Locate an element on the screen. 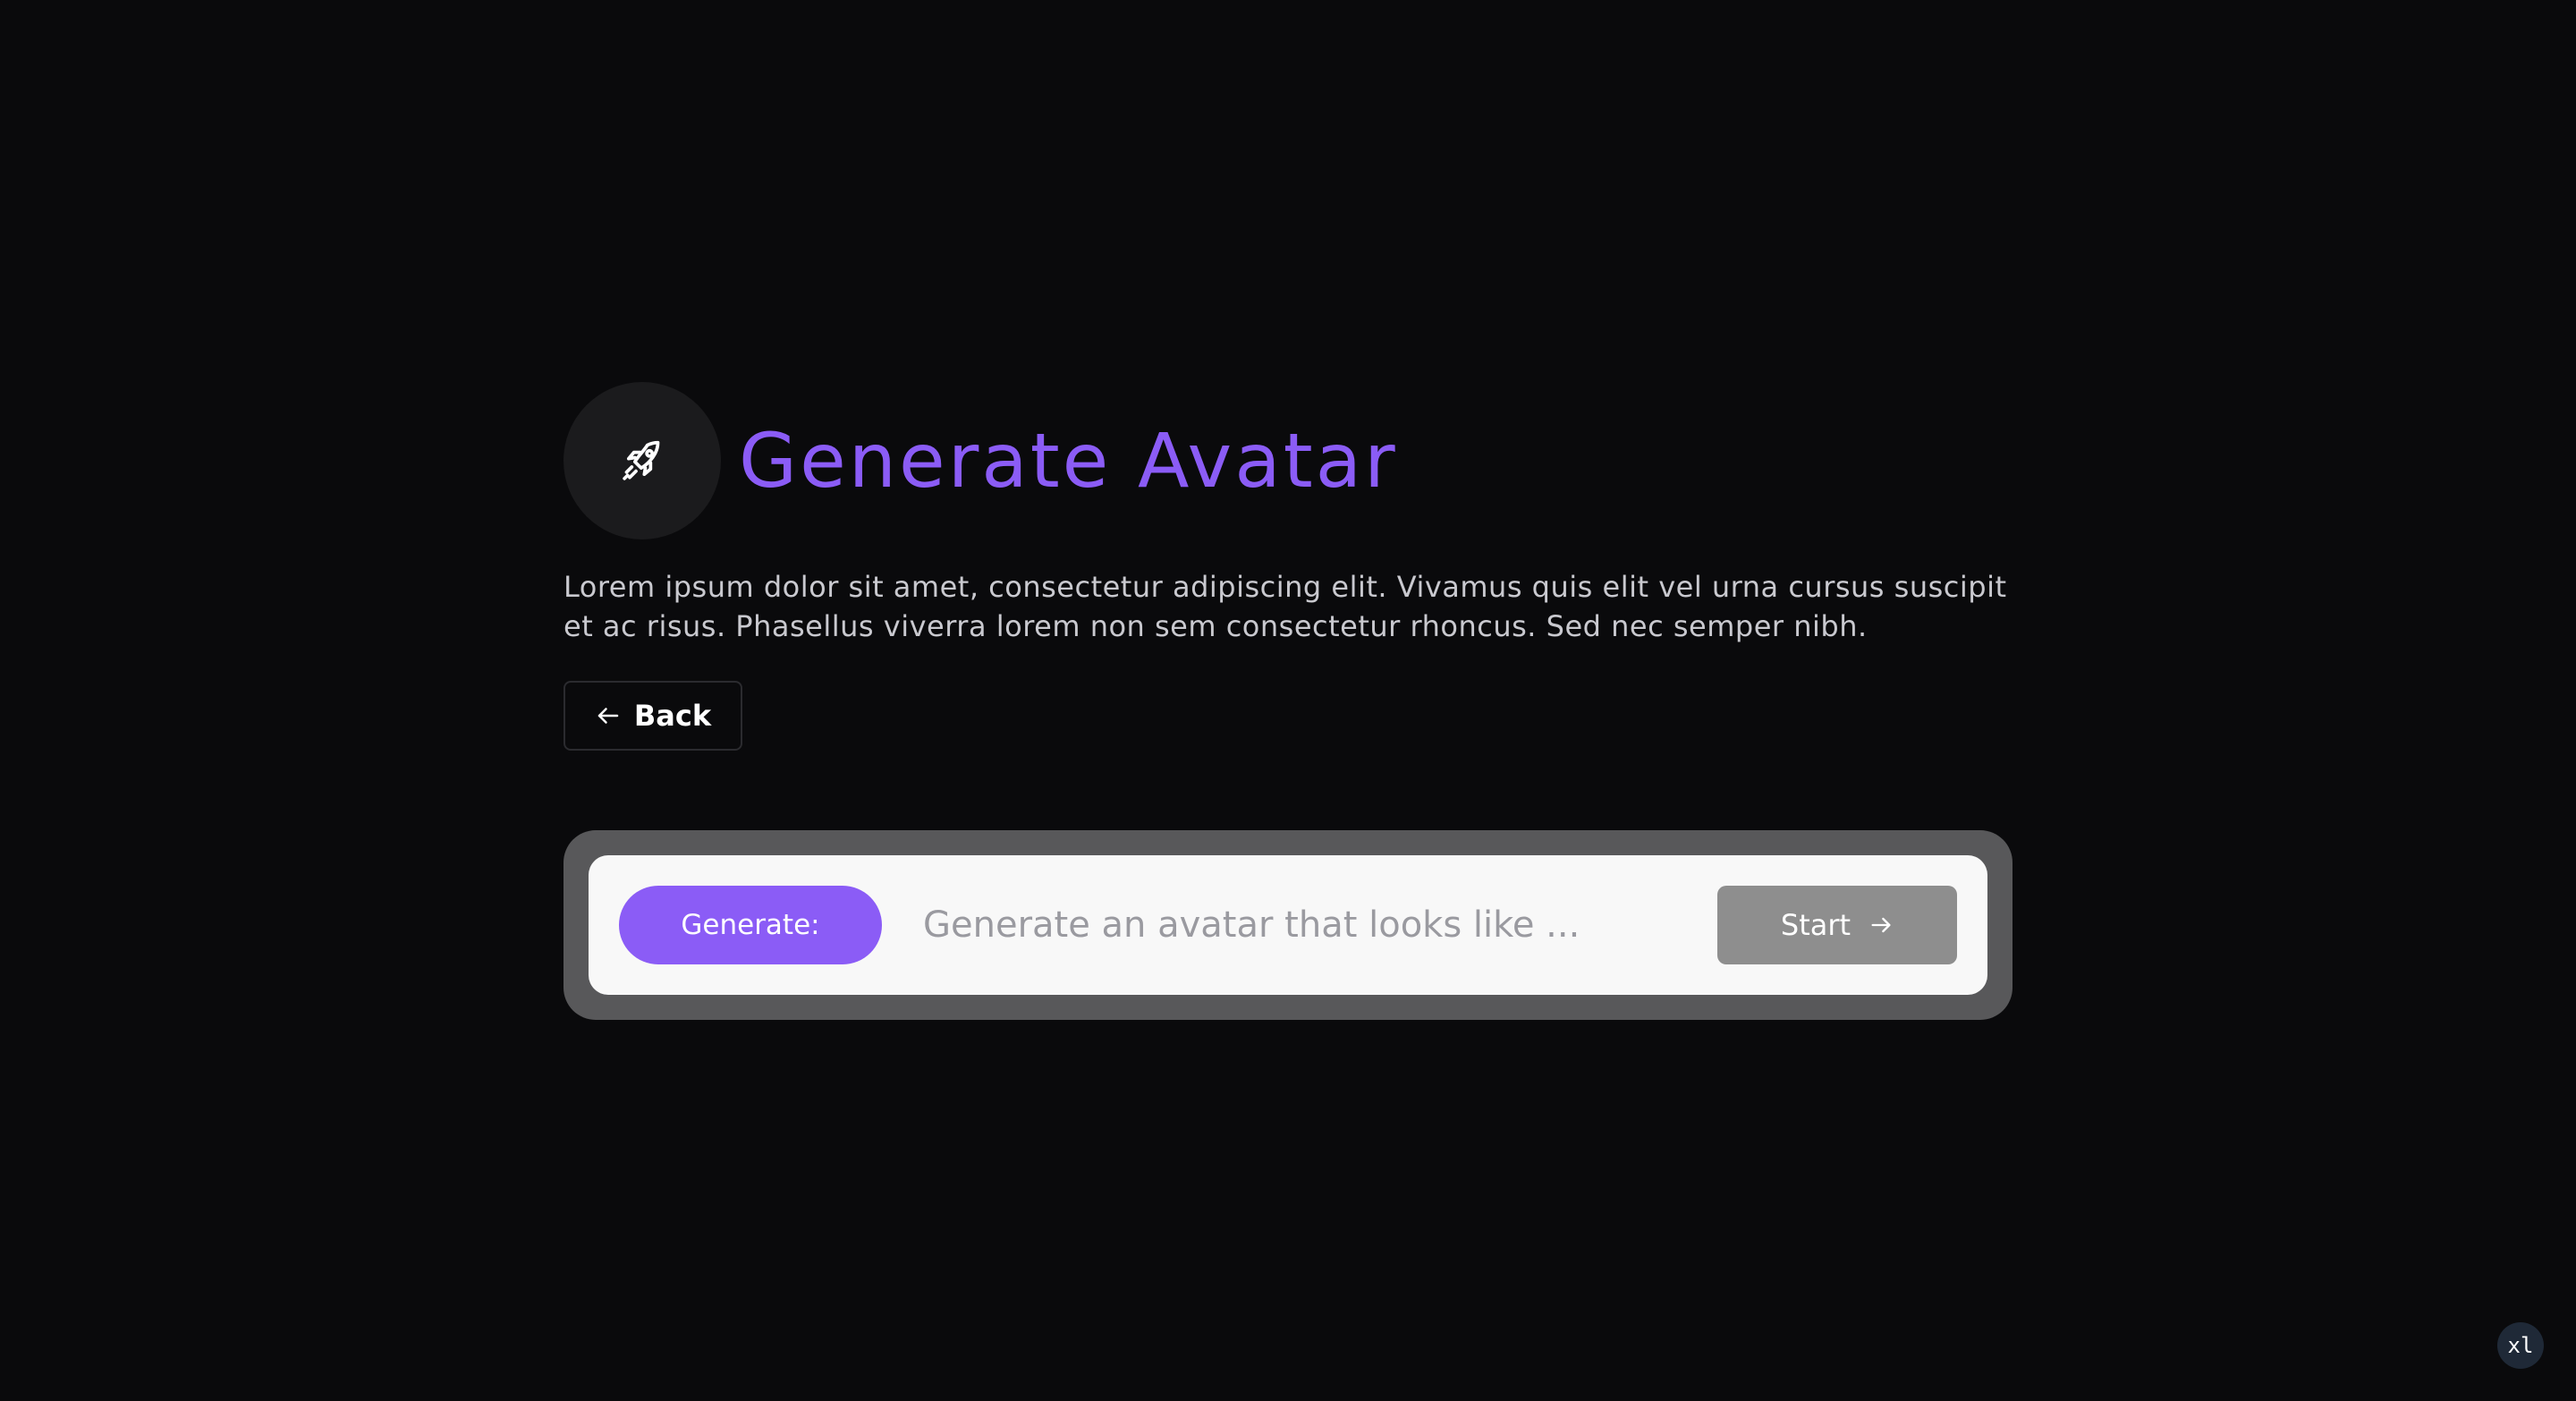 The image size is (2576, 1401). prompt-input is located at coordinates (1305, 925).